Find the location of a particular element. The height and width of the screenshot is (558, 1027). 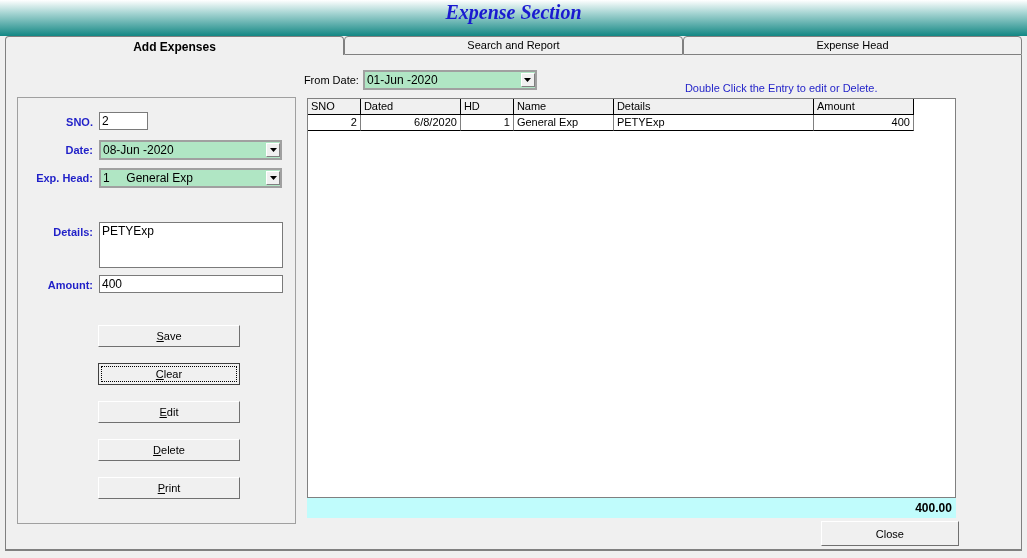

field-label: Details: is located at coordinates (73, 232).